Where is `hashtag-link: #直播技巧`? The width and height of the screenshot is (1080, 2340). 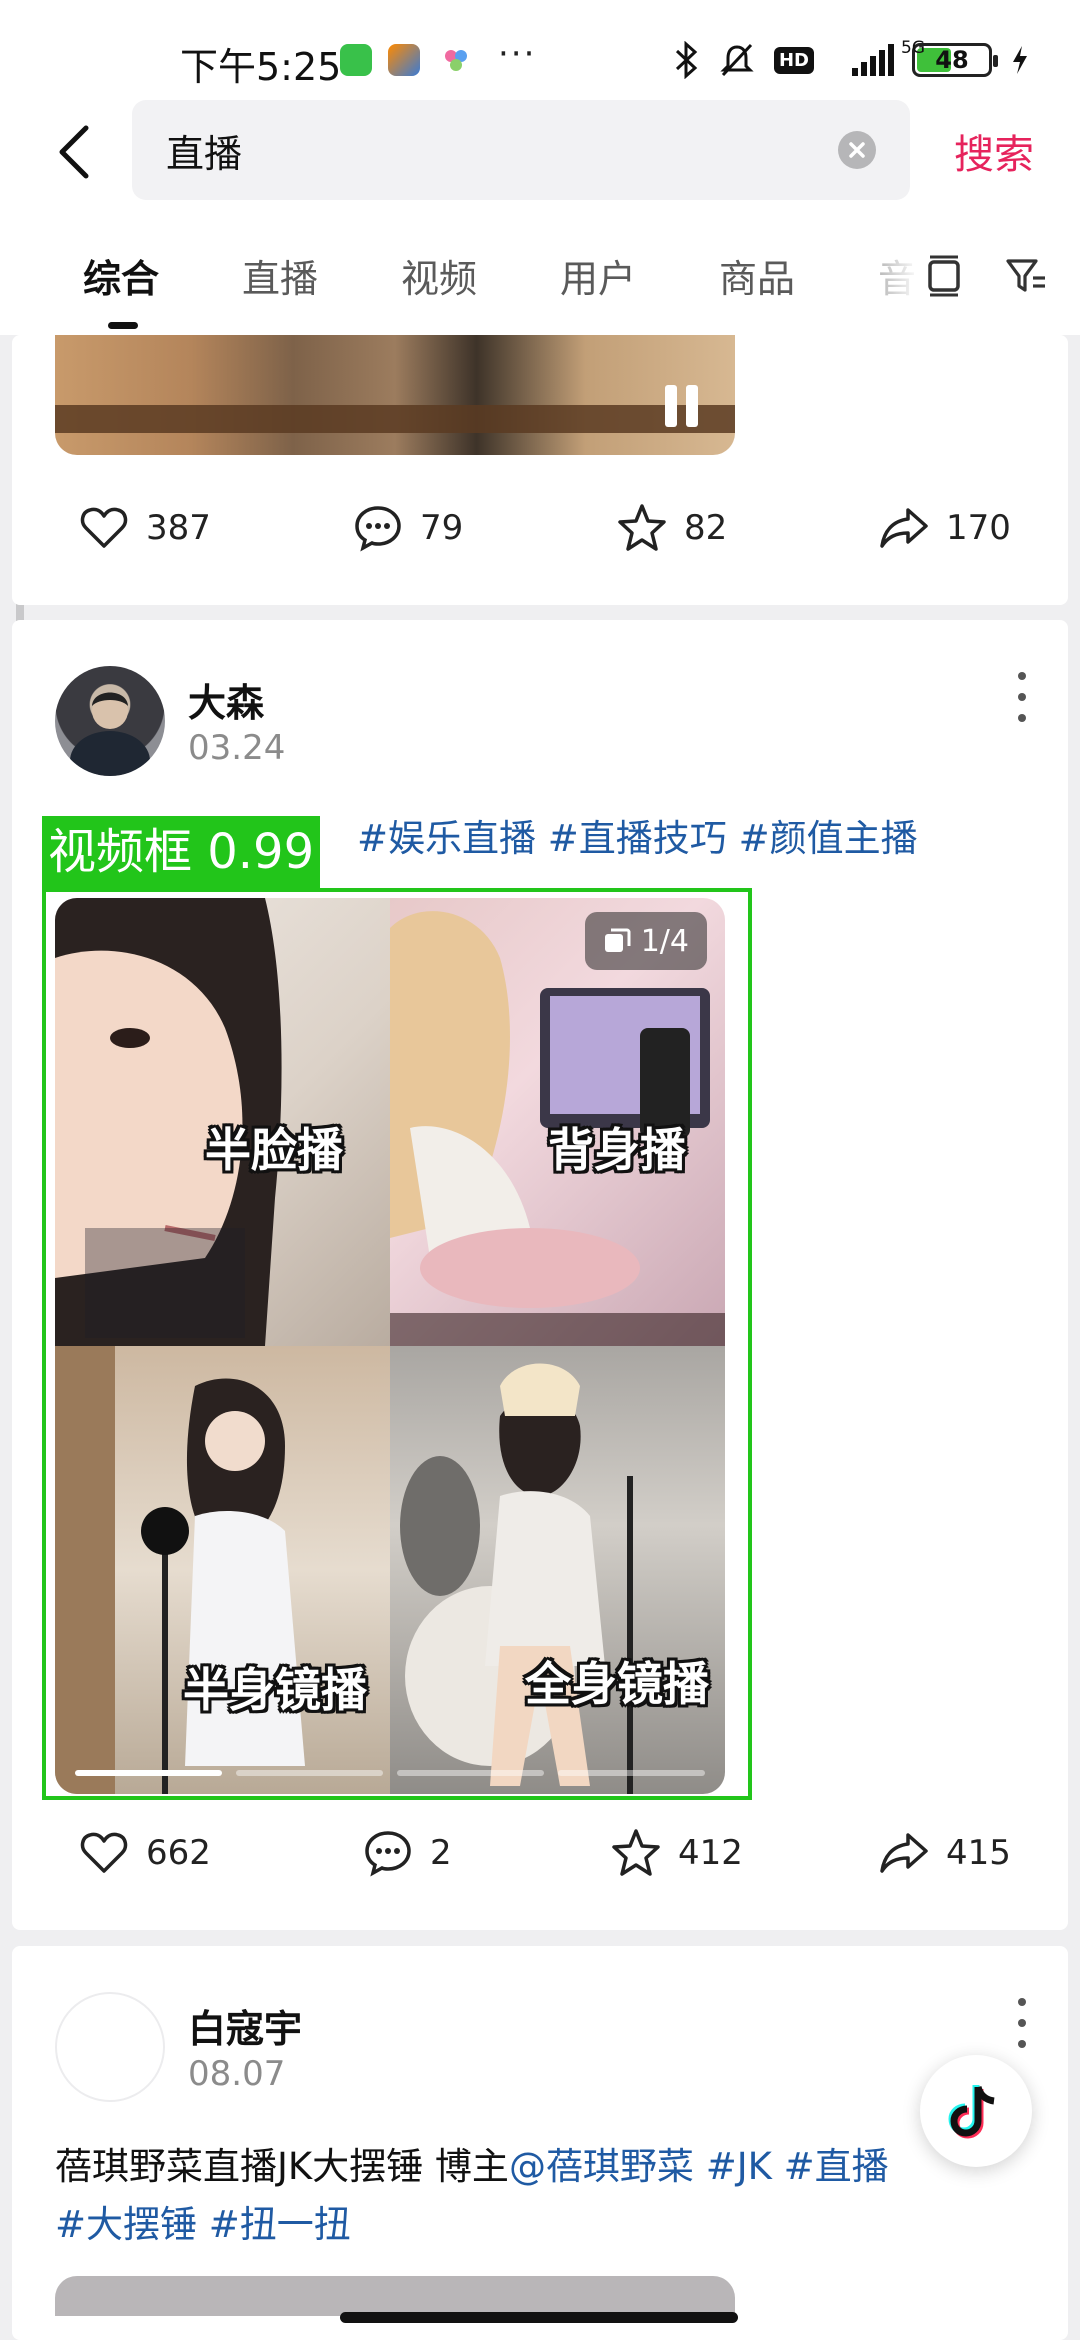
hashtag-link: #直播技巧 is located at coordinates (637, 838).